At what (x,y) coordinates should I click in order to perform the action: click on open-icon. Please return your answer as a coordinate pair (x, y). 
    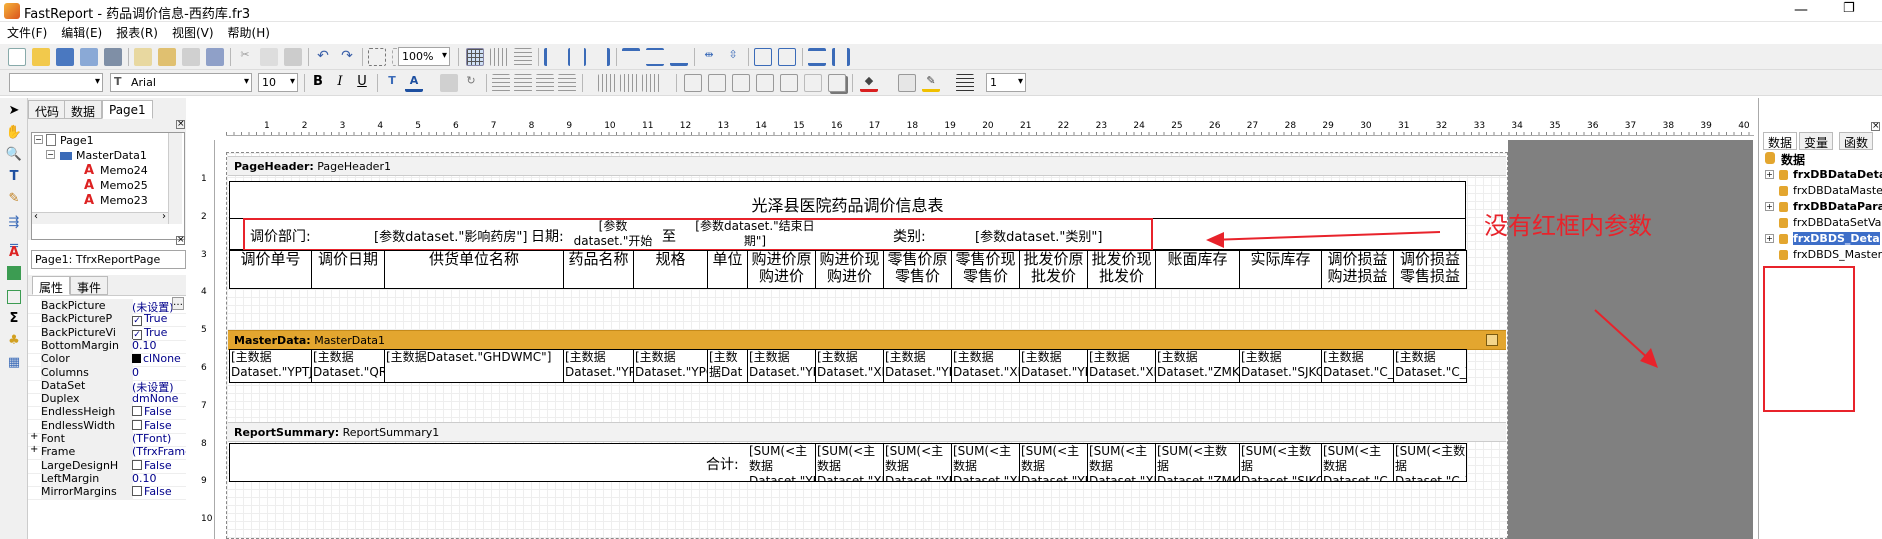
    Looking at the image, I should click on (41, 57).